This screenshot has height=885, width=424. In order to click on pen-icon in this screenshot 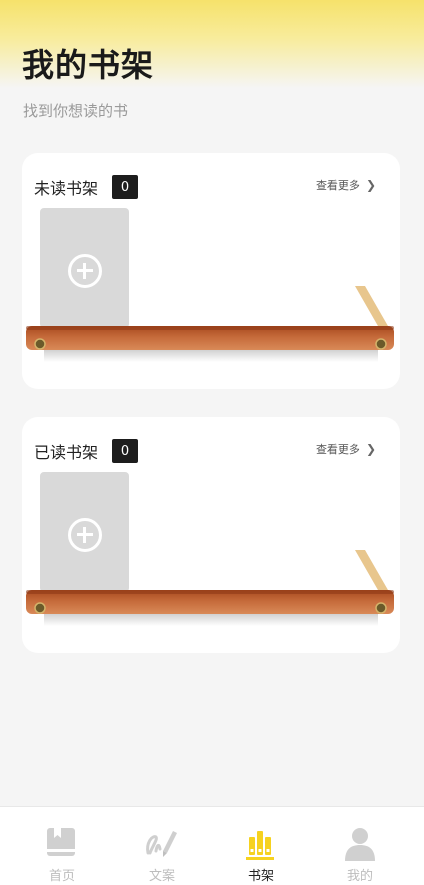, I will do `click(161, 844)`.